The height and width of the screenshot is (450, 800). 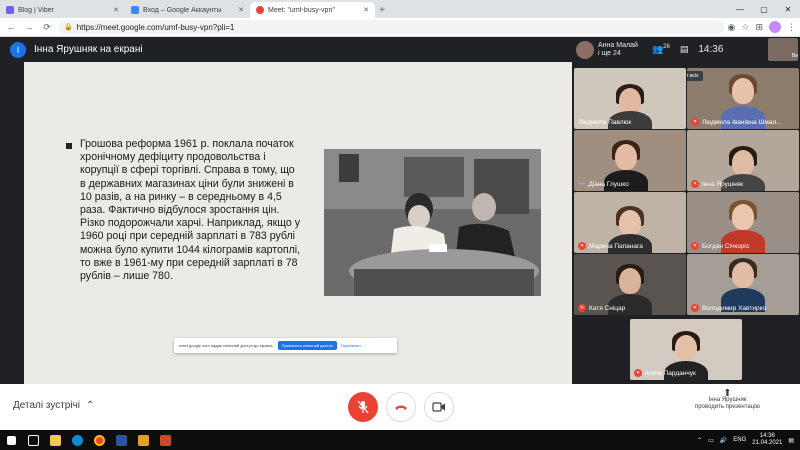 I want to click on microphone-toggle-button, so click(x=363, y=407).